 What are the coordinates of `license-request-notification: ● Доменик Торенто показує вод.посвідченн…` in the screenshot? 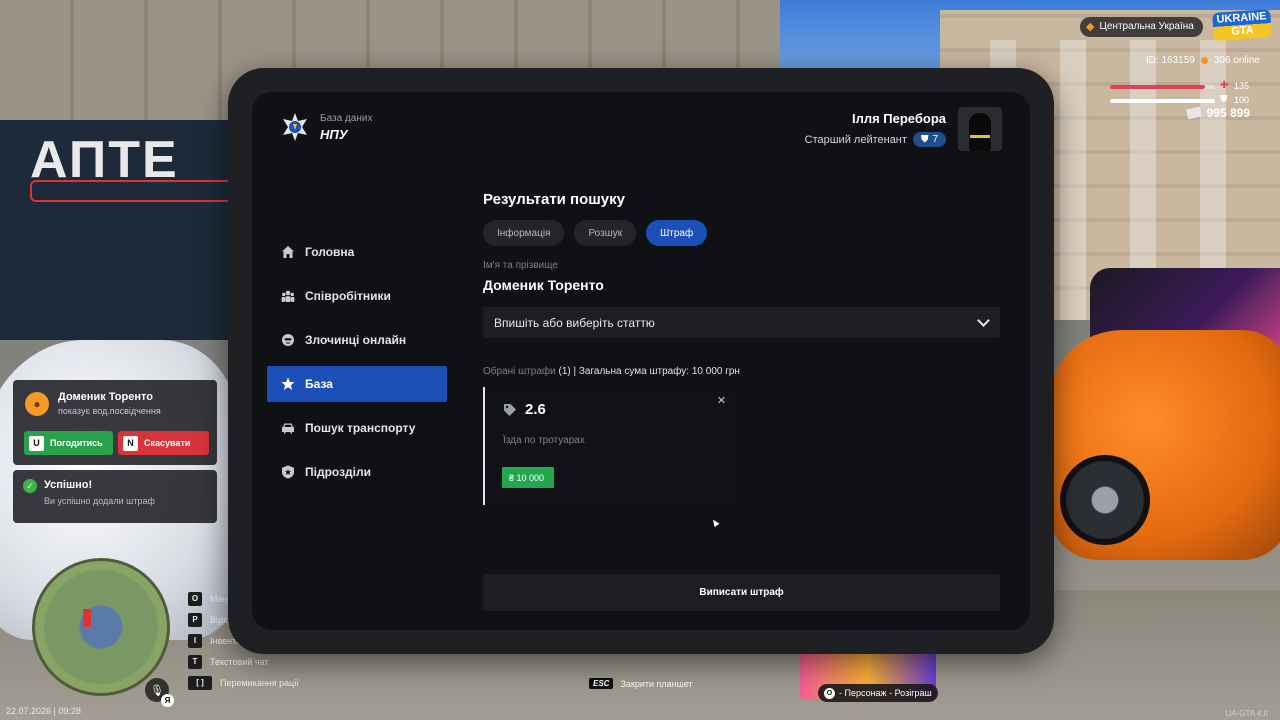 It's located at (115, 422).